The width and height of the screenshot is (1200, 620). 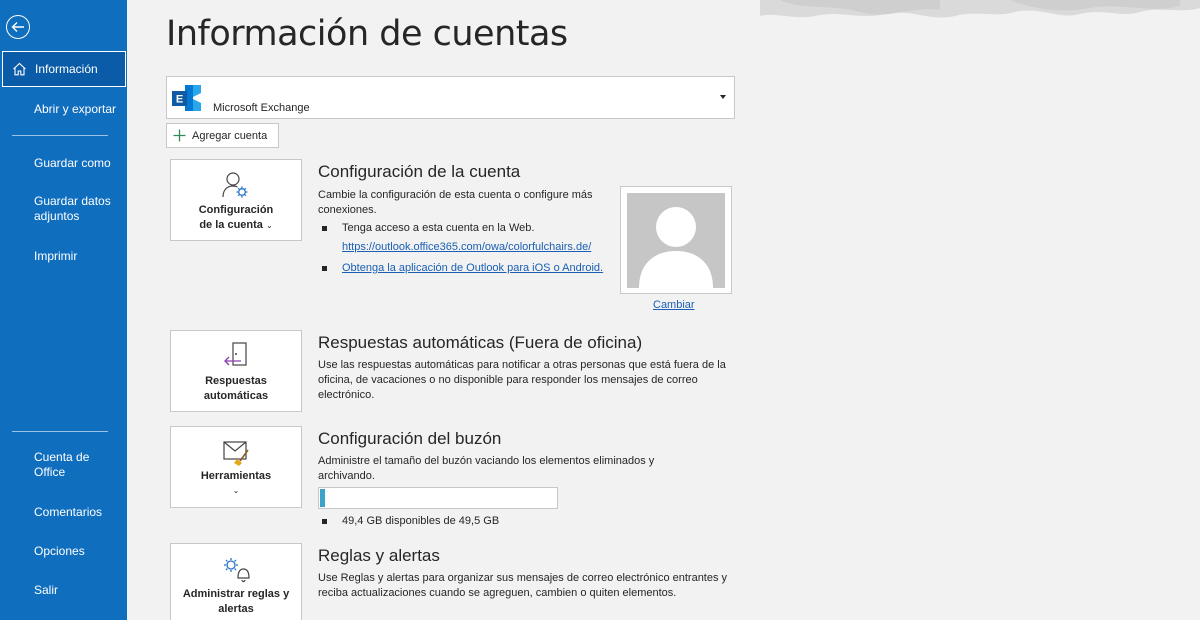 I want to click on nav-item-cuenta-office: Cuenta de Office, so click(x=50, y=465).